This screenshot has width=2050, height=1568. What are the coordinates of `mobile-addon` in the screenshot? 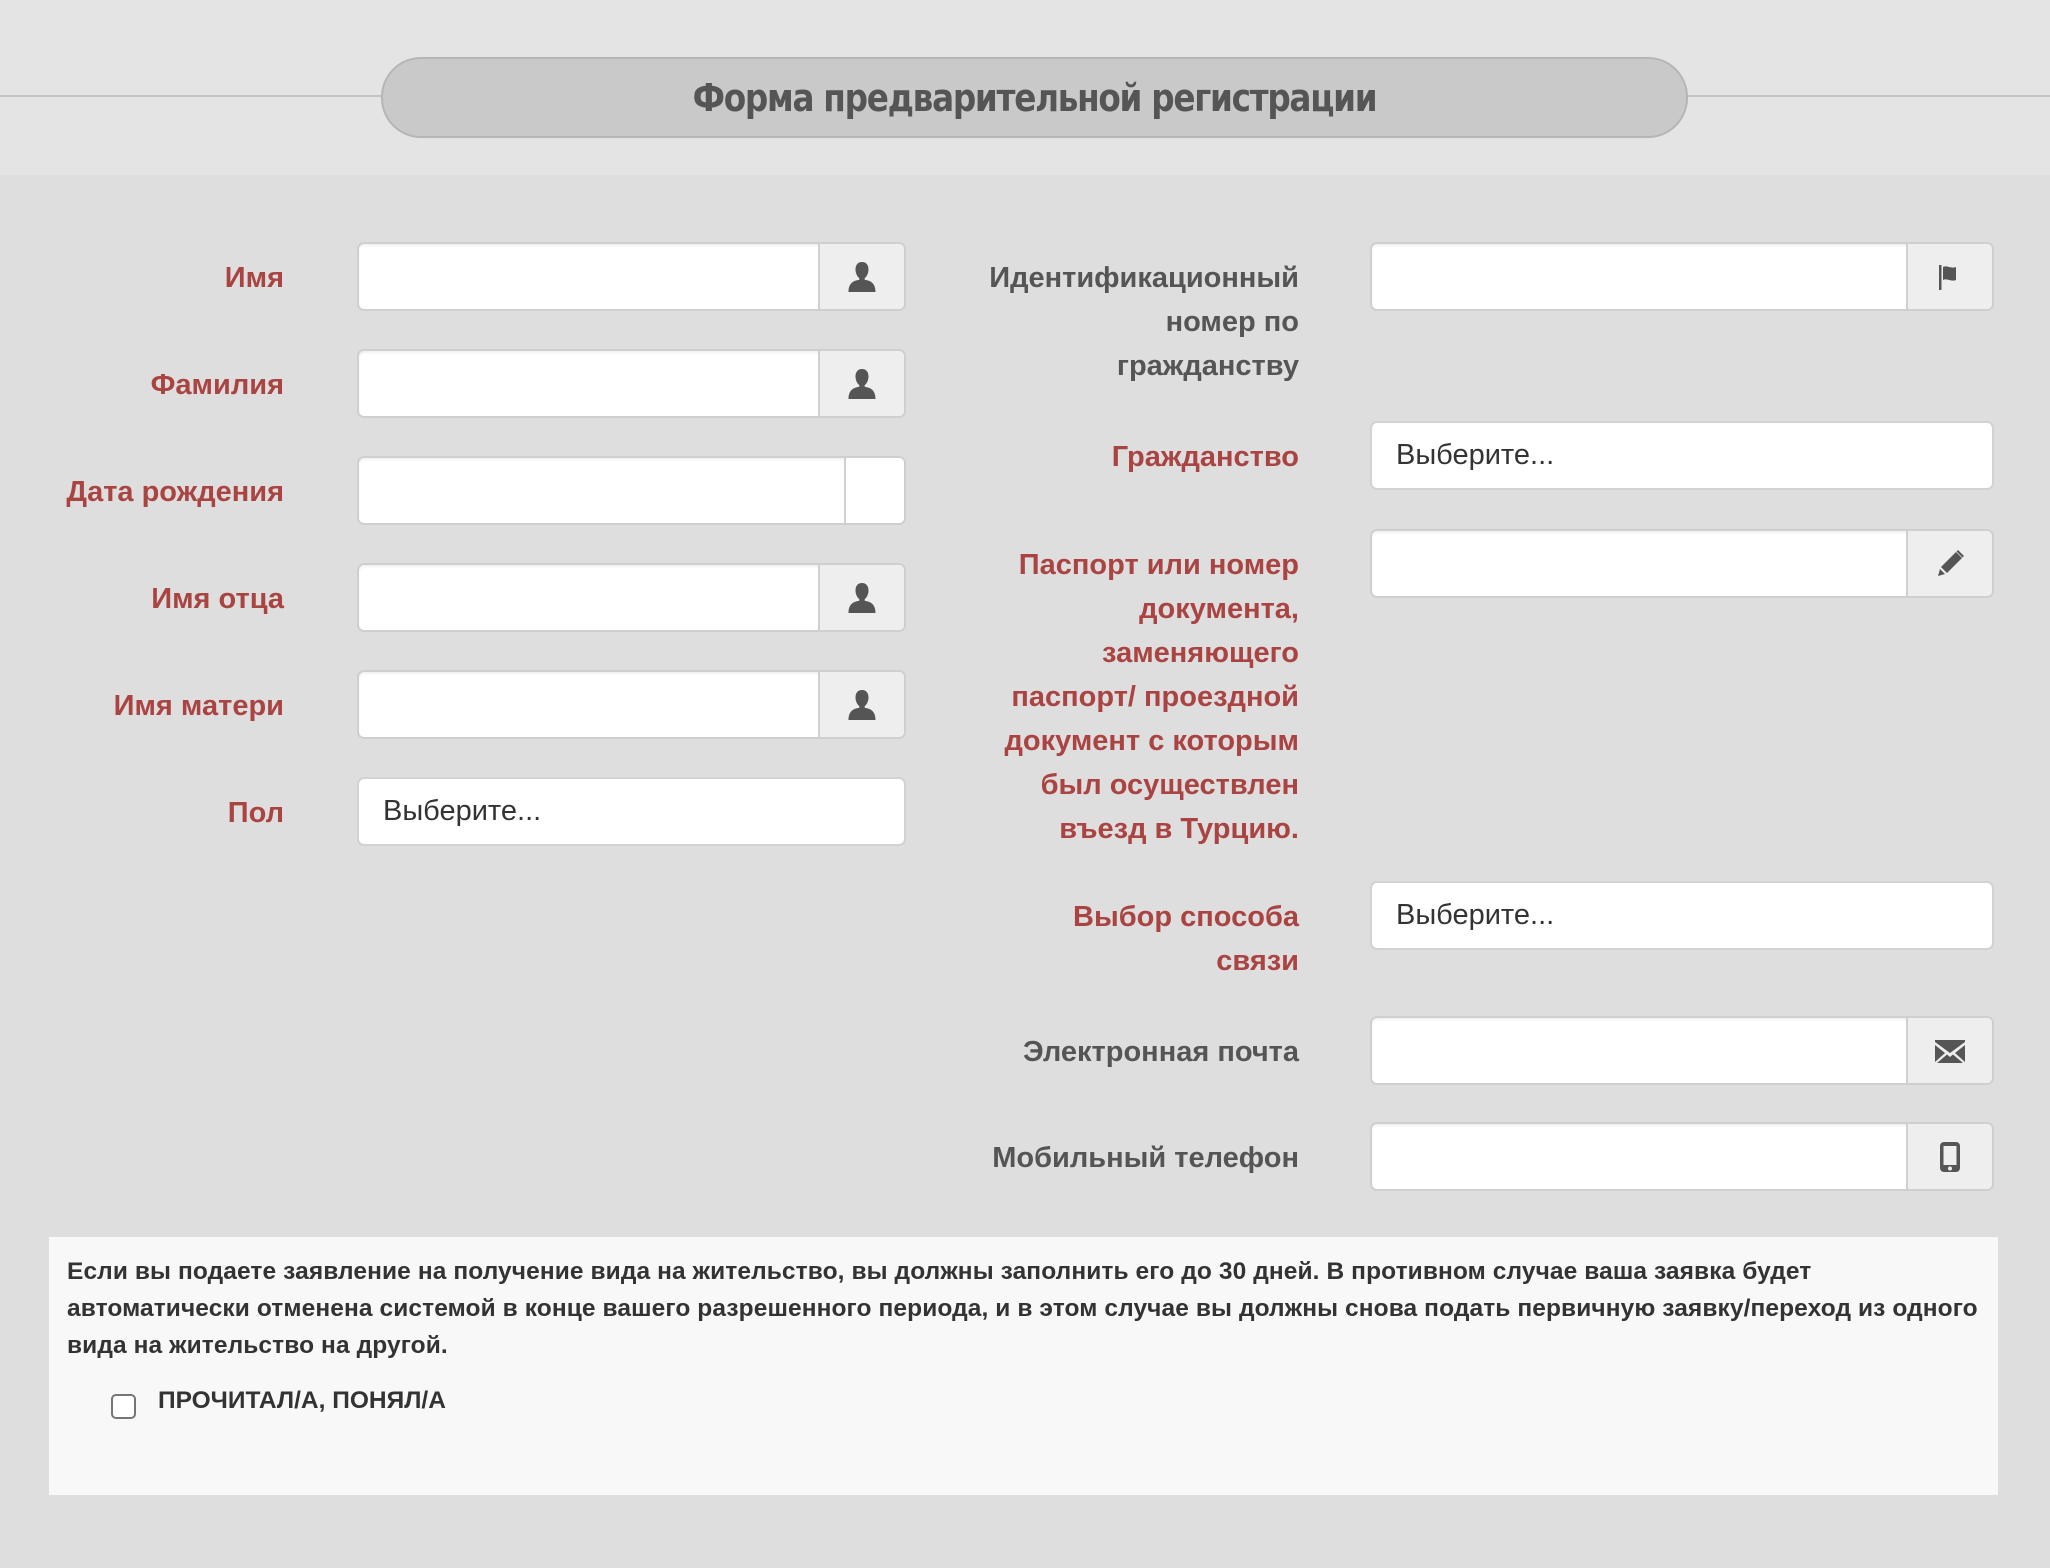 It's located at (1949, 1156).